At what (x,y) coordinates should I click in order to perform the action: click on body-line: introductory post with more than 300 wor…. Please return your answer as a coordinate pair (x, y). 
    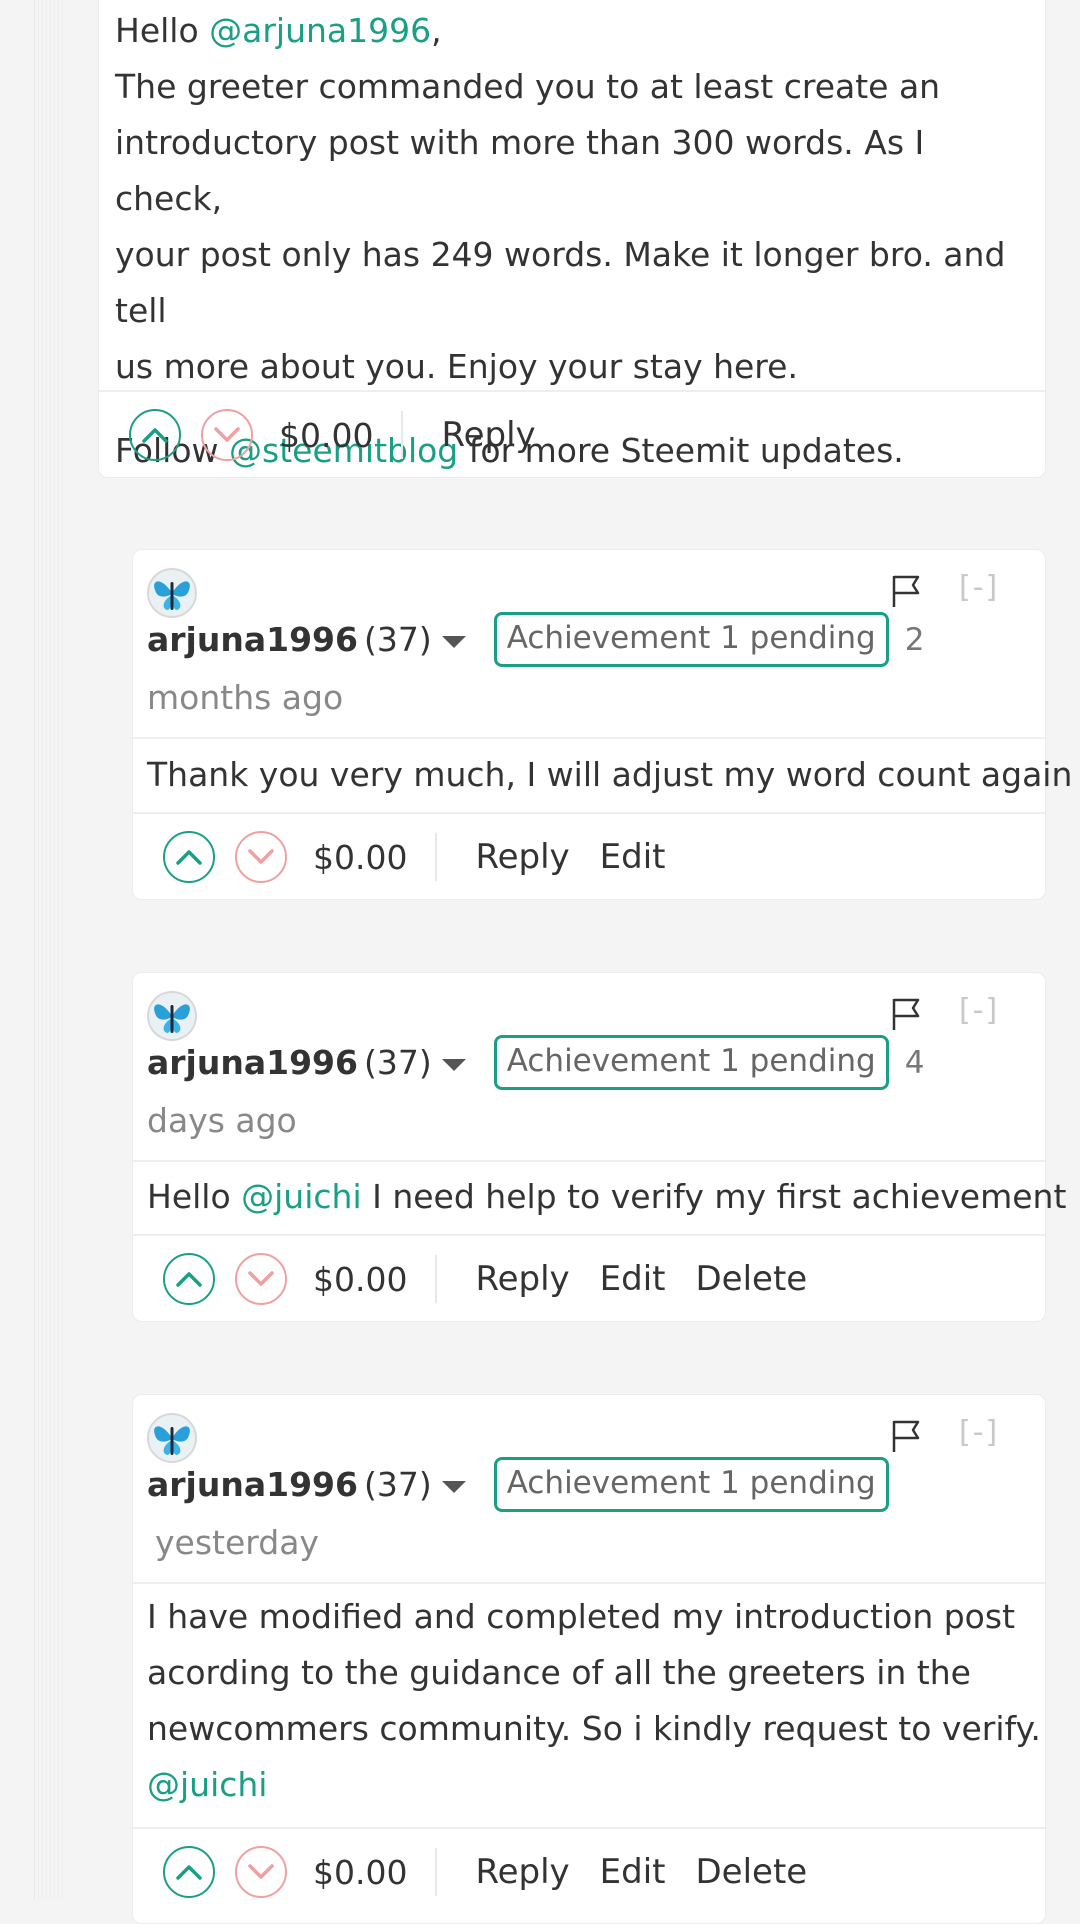
    Looking at the image, I should click on (520, 170).